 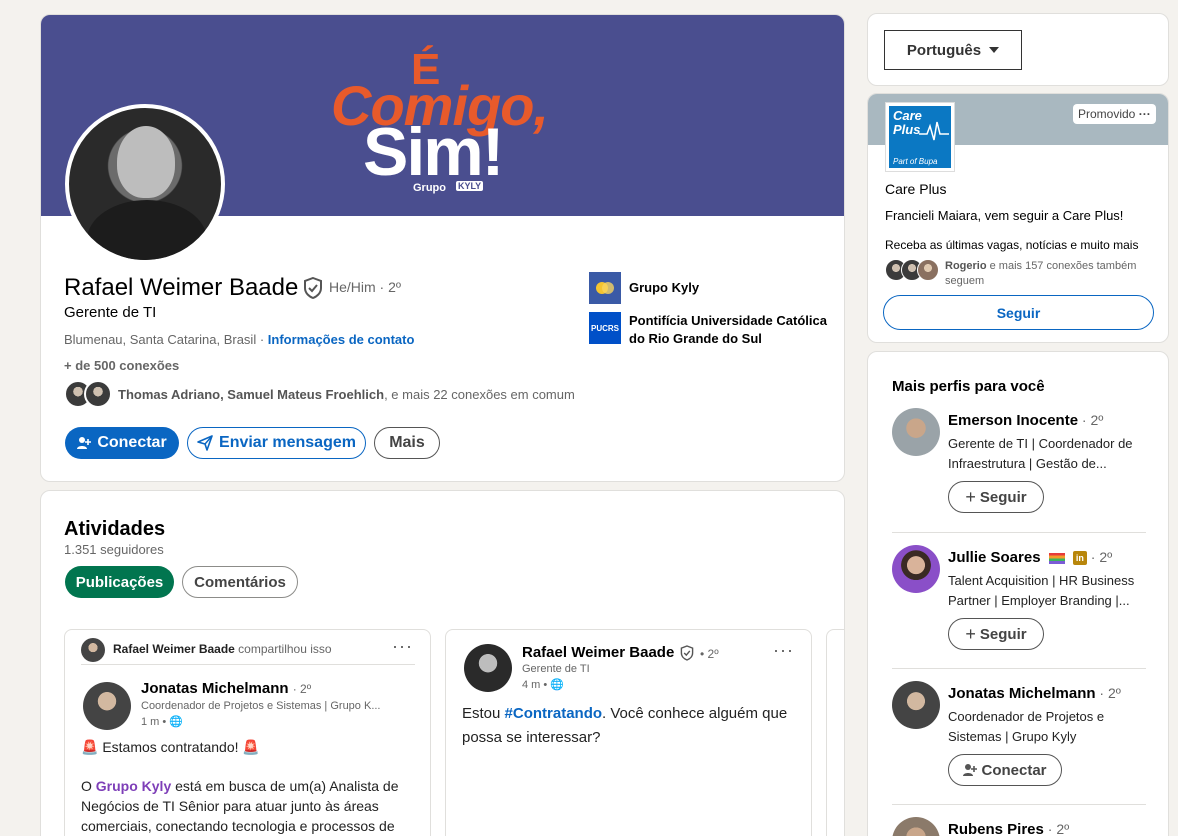 What do you see at coordinates (907, 115) in the screenshot?
I see `logo-line-1: Care` at bounding box center [907, 115].